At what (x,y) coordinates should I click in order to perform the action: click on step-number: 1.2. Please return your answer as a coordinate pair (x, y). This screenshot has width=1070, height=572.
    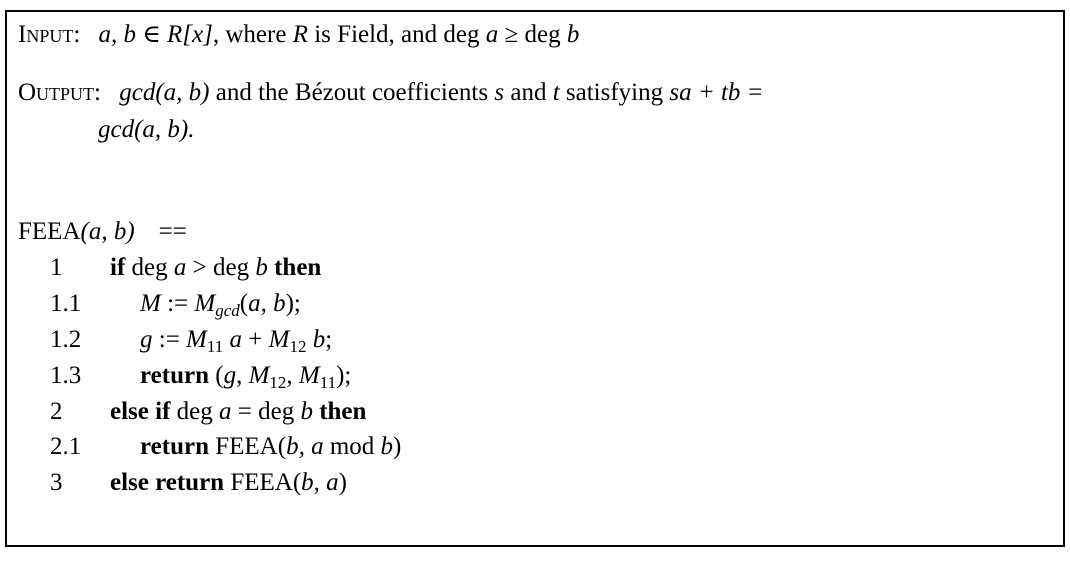
    Looking at the image, I should click on (66, 339).